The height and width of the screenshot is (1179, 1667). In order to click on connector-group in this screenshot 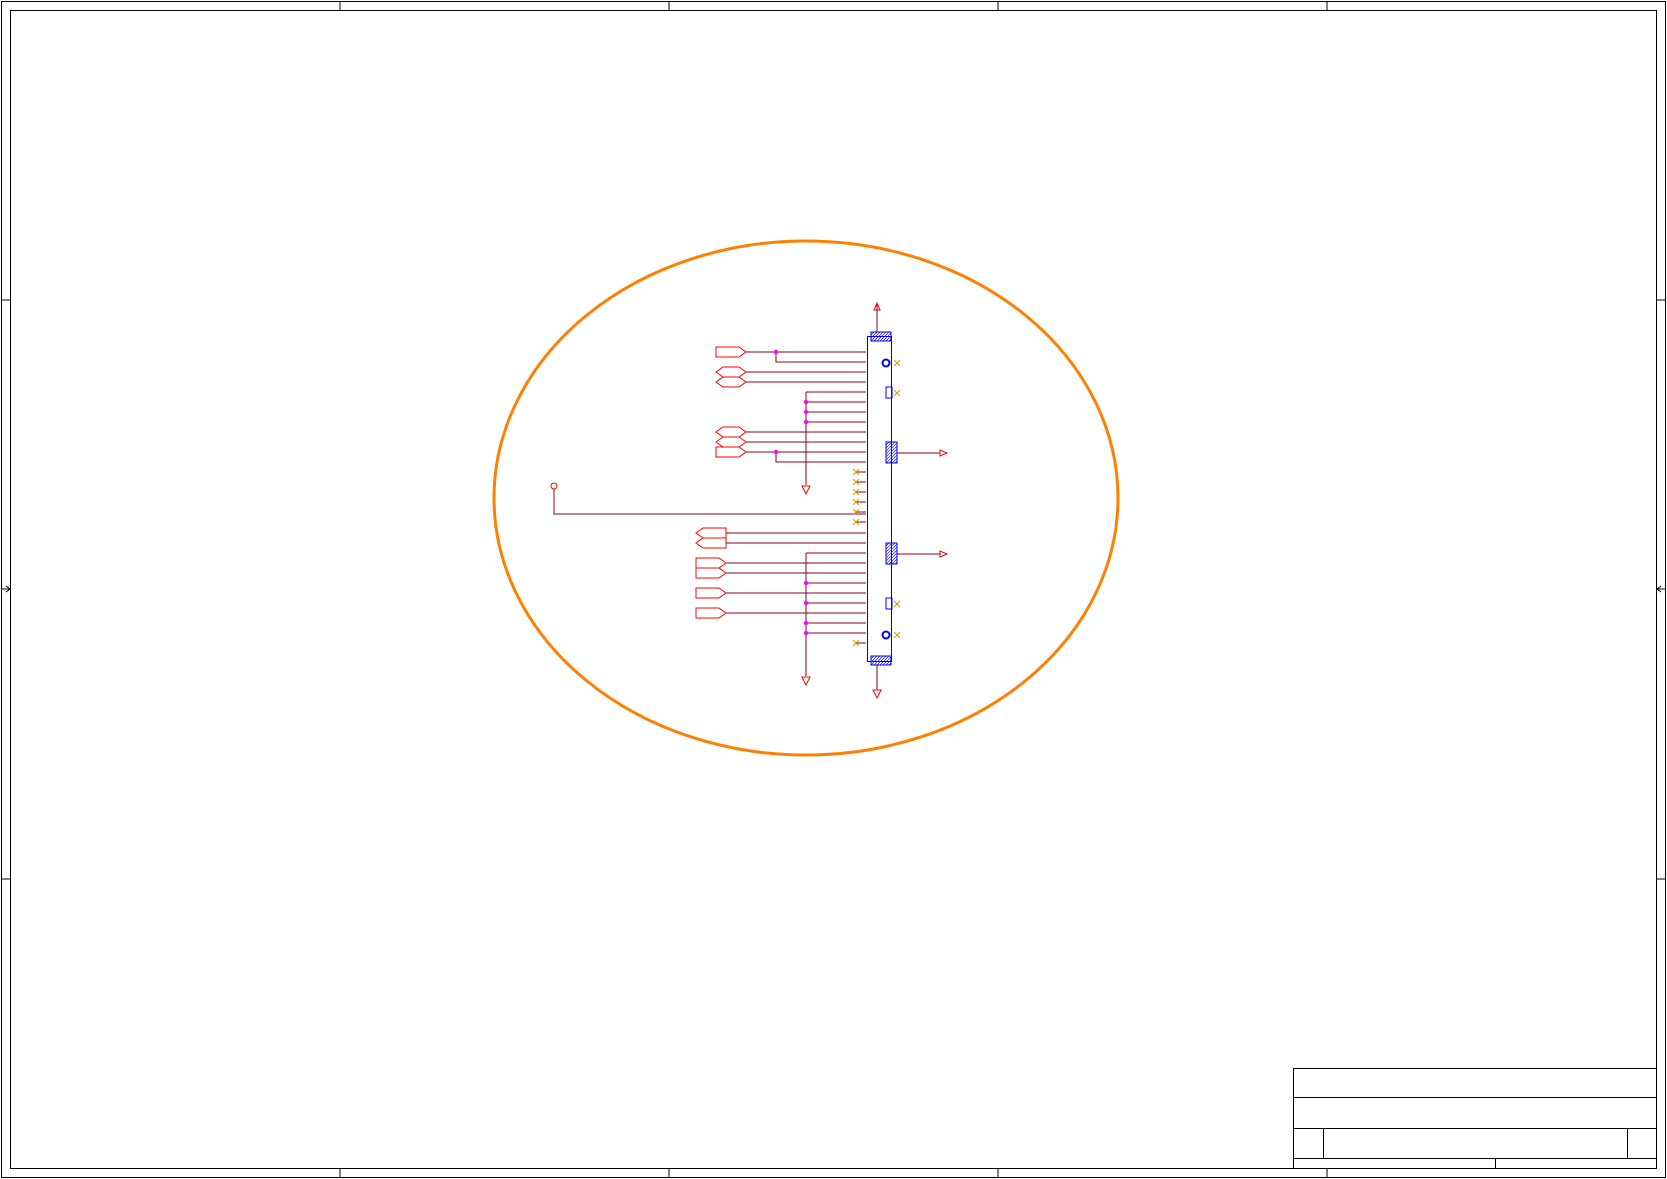, I will do `click(882, 498)`.